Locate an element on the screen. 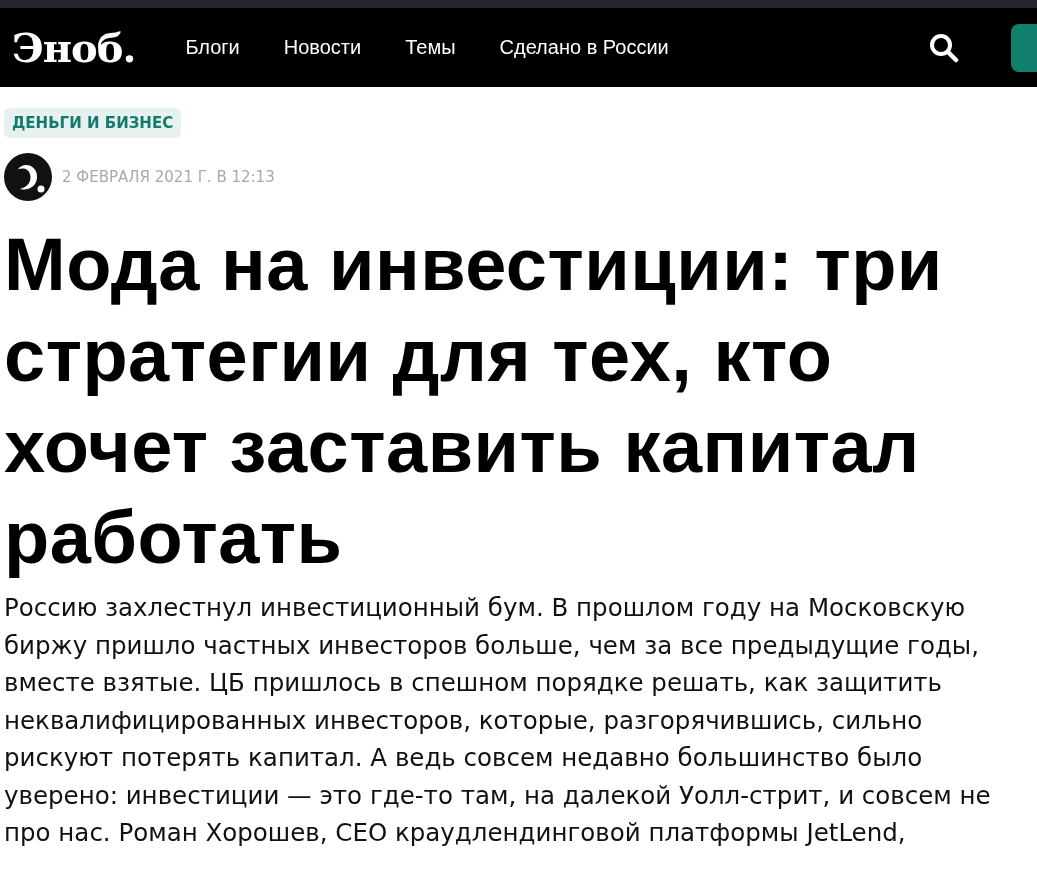 Image resolution: width=1037 pixels, height=890 pixels. author-avatar-icon is located at coordinates (28, 177).